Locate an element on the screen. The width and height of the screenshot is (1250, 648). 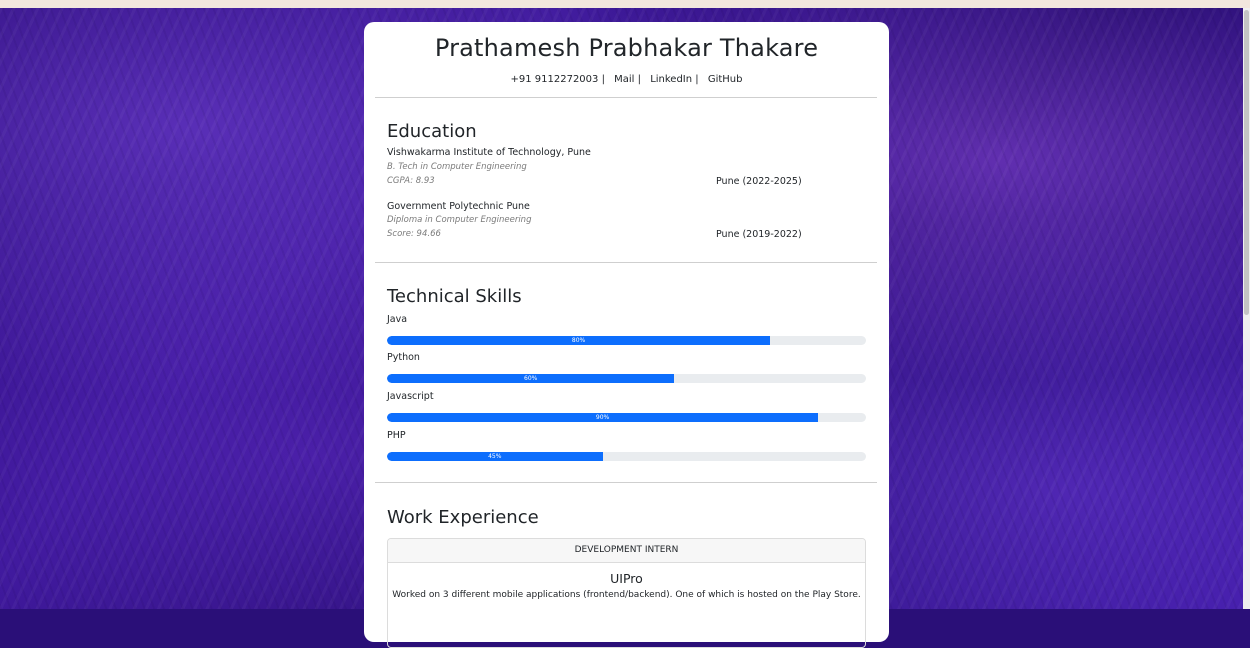
job-company: UIPro is located at coordinates (626, 578).